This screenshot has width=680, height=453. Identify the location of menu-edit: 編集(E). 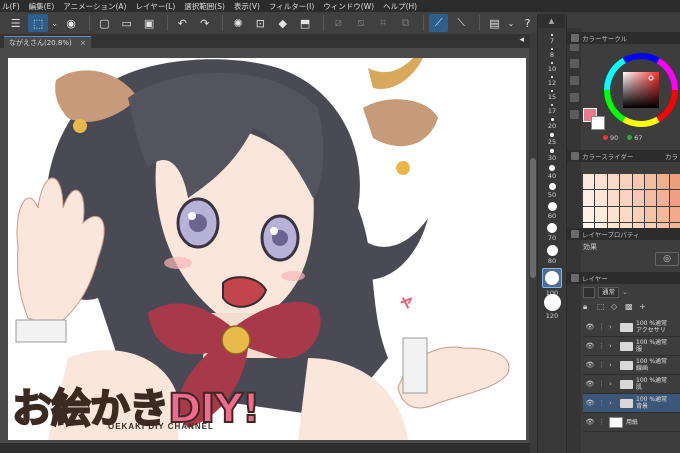
(42, 6).